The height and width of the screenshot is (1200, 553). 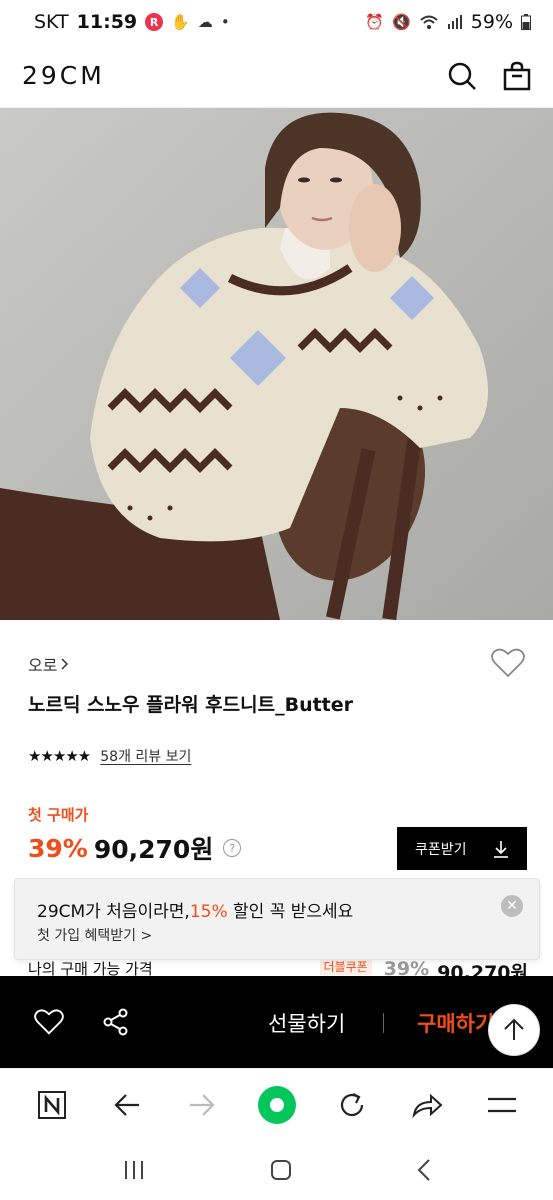 I want to click on promo-highlight: 15%, so click(x=208, y=912).